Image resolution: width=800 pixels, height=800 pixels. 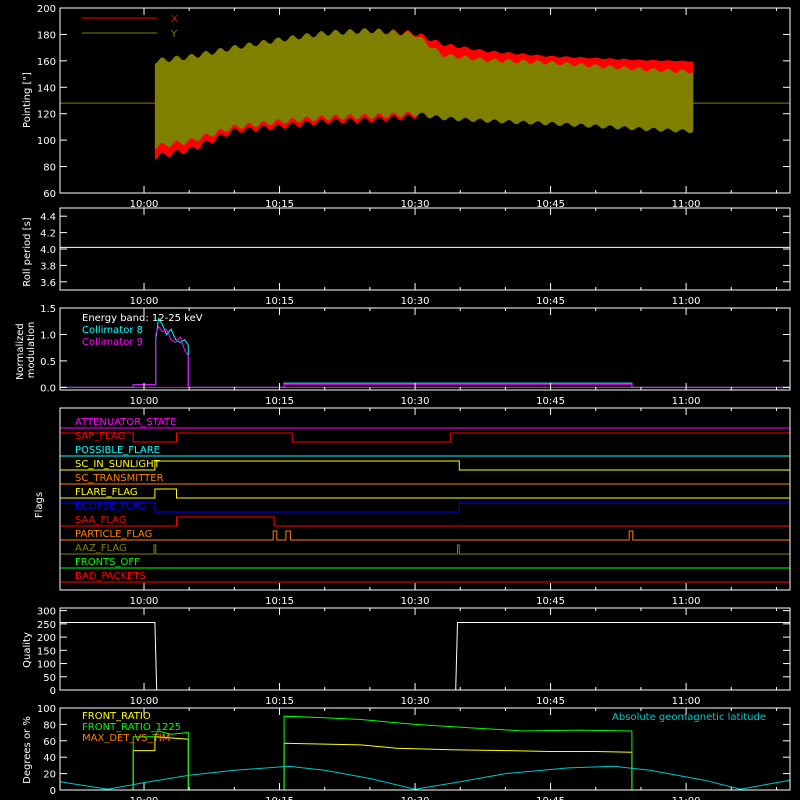 What do you see at coordinates (48, 362) in the screenshot?
I see `modulation-ytick-label: 0.5` at bounding box center [48, 362].